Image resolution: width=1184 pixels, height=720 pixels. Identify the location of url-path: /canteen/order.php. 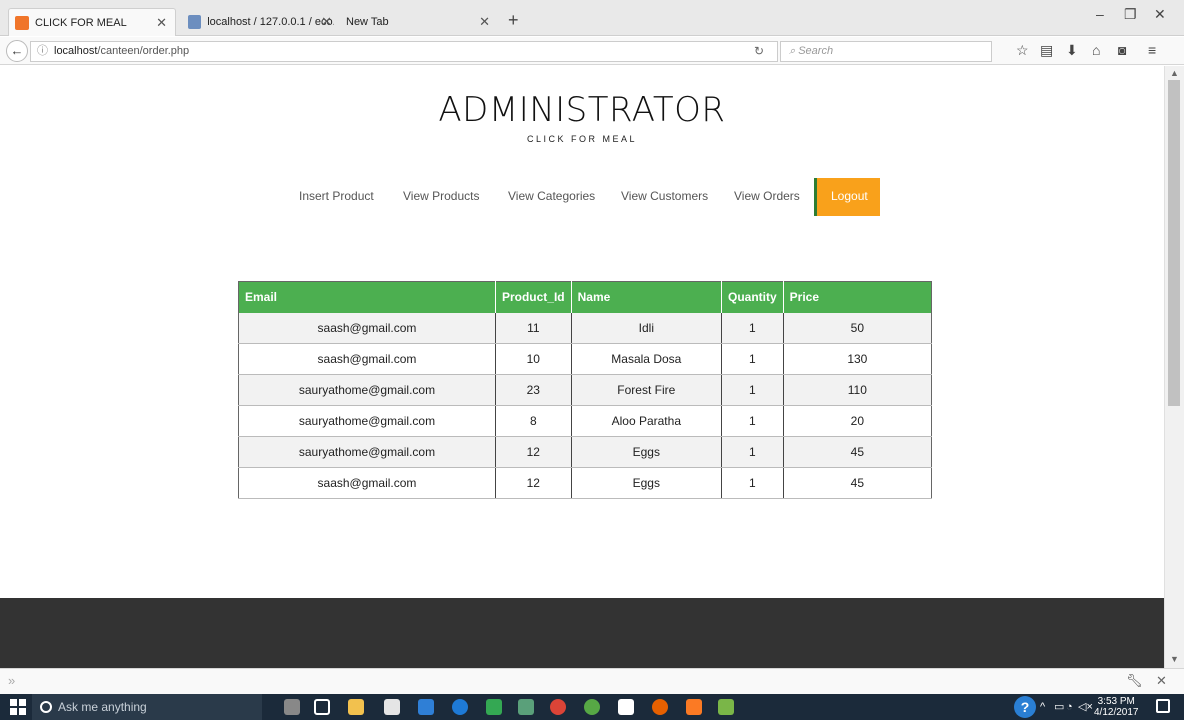
(143, 51).